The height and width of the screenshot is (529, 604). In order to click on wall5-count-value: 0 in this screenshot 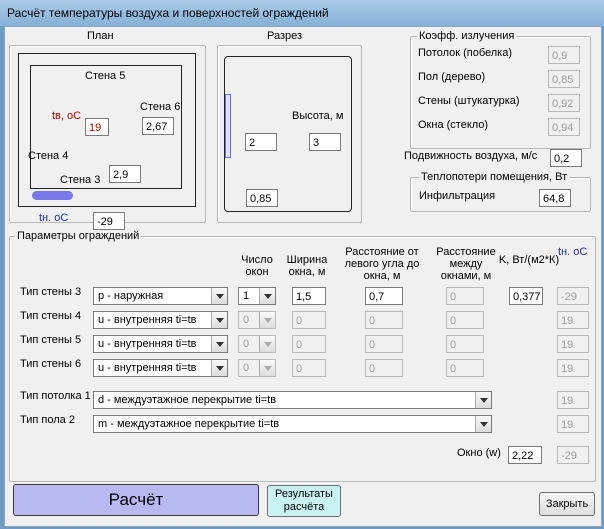, I will do `click(246, 344)`.